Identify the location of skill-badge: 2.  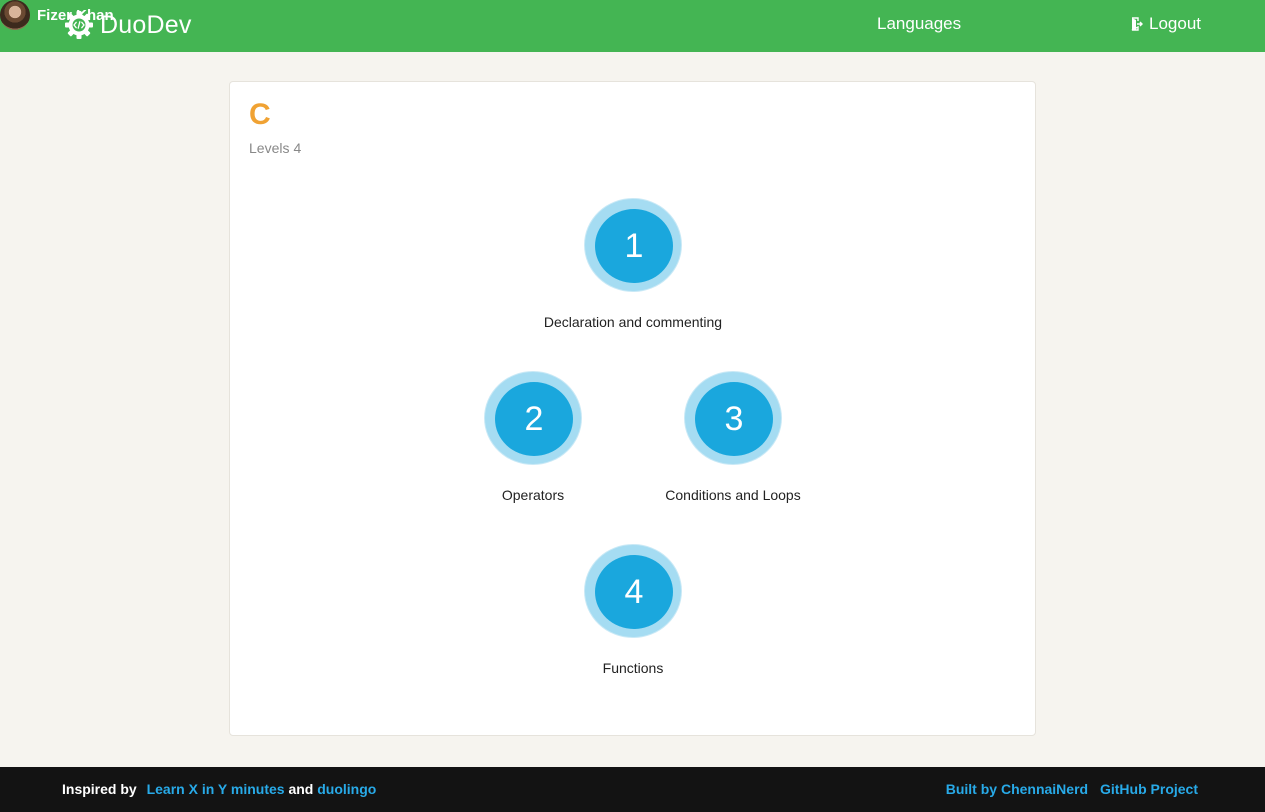
(533, 418).